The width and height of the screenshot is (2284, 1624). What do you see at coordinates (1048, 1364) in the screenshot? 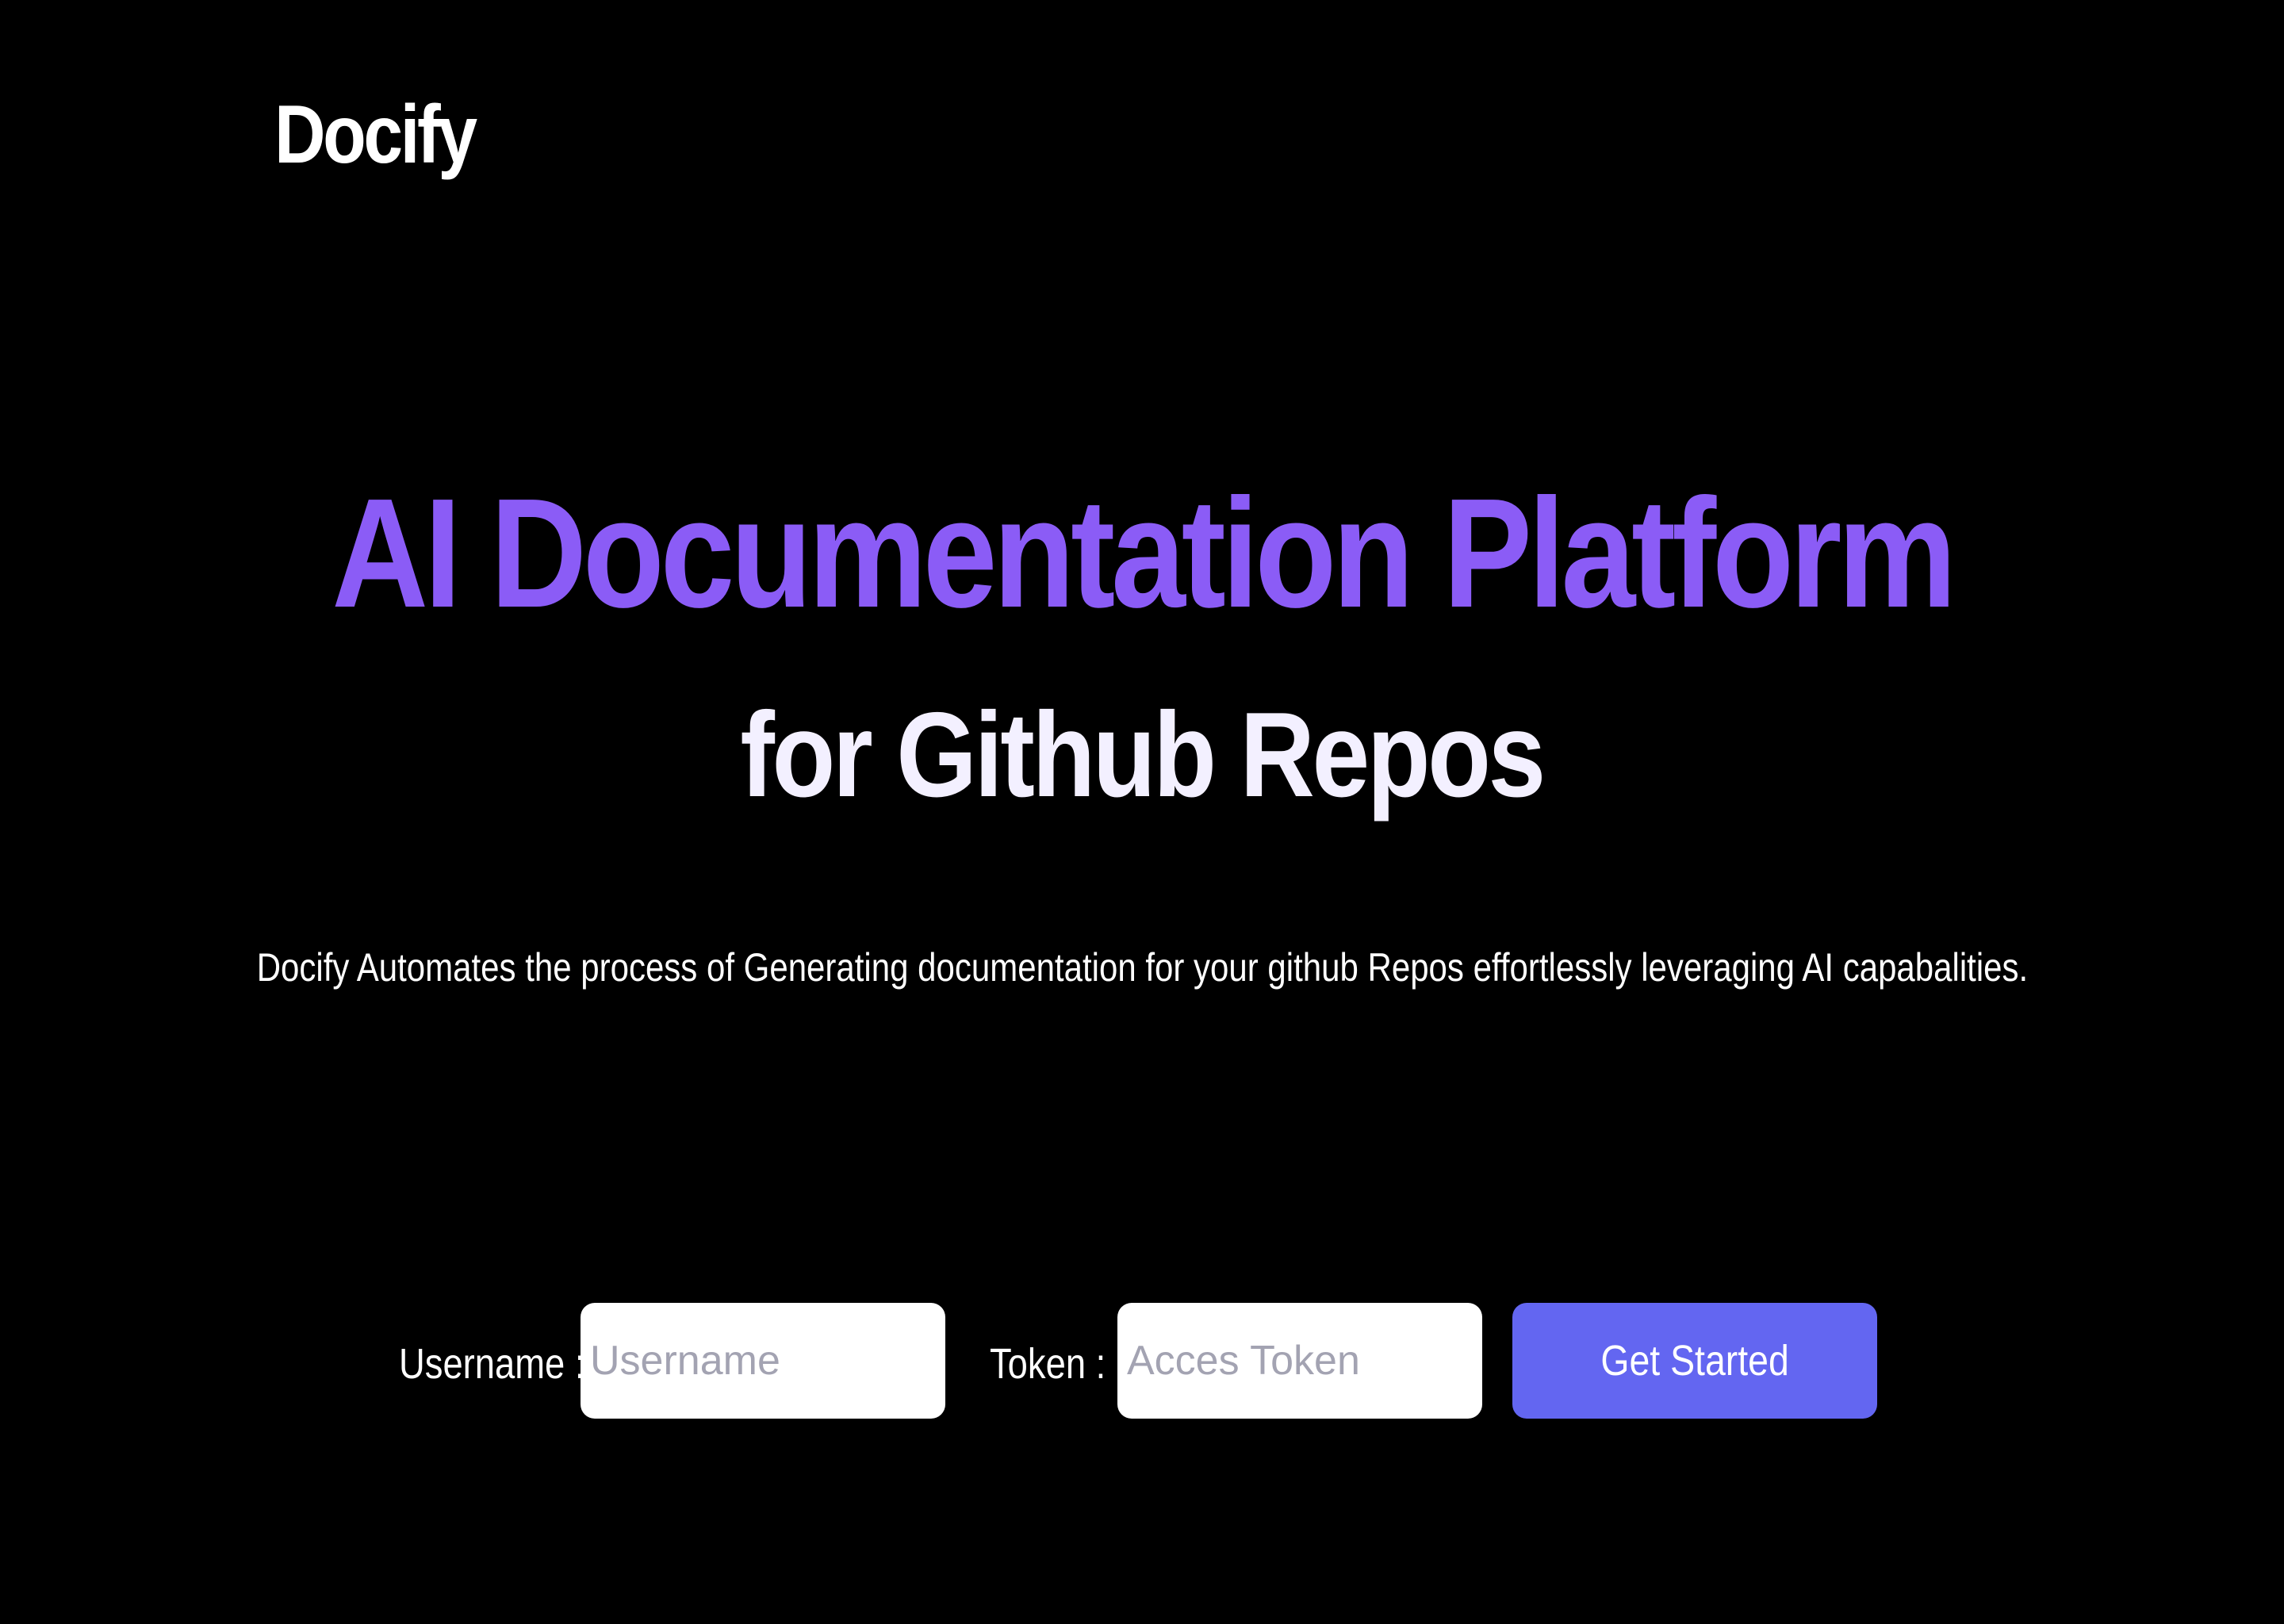
I see `token-label: Token :` at bounding box center [1048, 1364].